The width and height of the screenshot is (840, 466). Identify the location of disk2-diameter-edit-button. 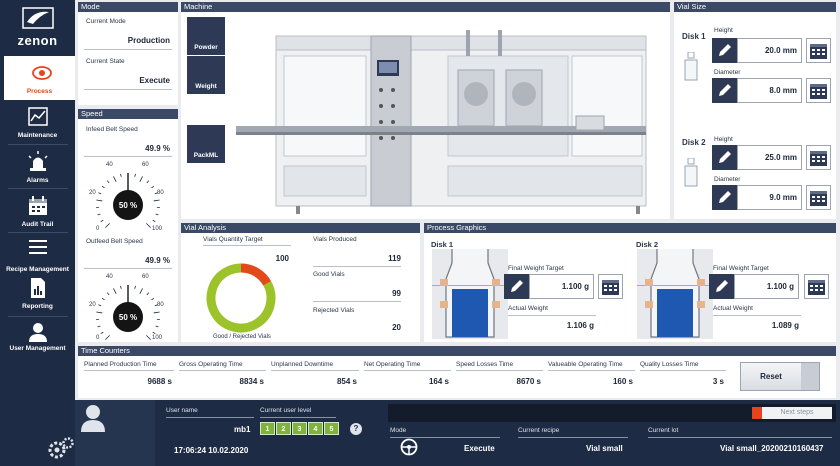
(724, 197).